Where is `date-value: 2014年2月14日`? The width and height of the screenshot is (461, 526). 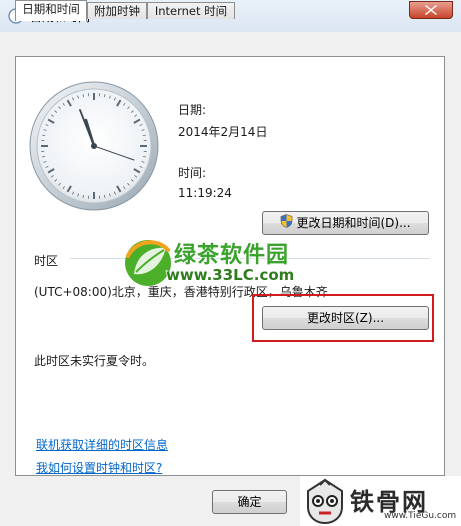
date-value: 2014年2月14日 is located at coordinates (223, 132).